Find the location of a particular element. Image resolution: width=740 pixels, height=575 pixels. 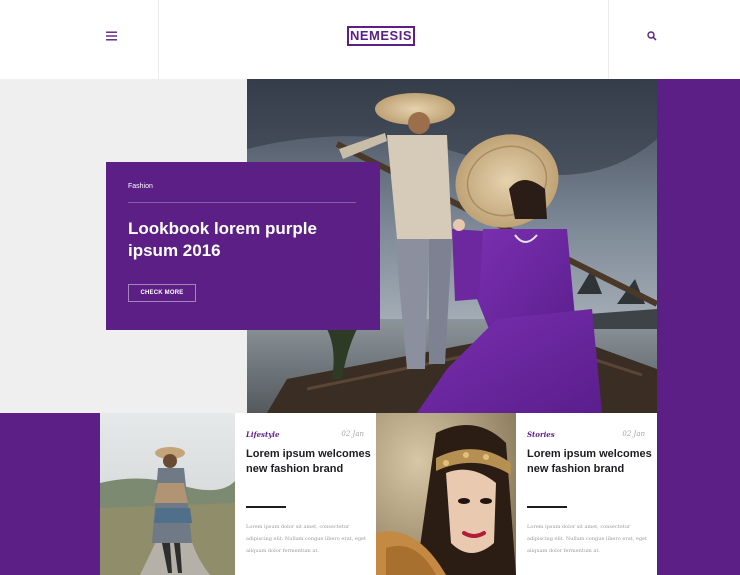

post-category: Lifestyle is located at coordinates (262, 434).